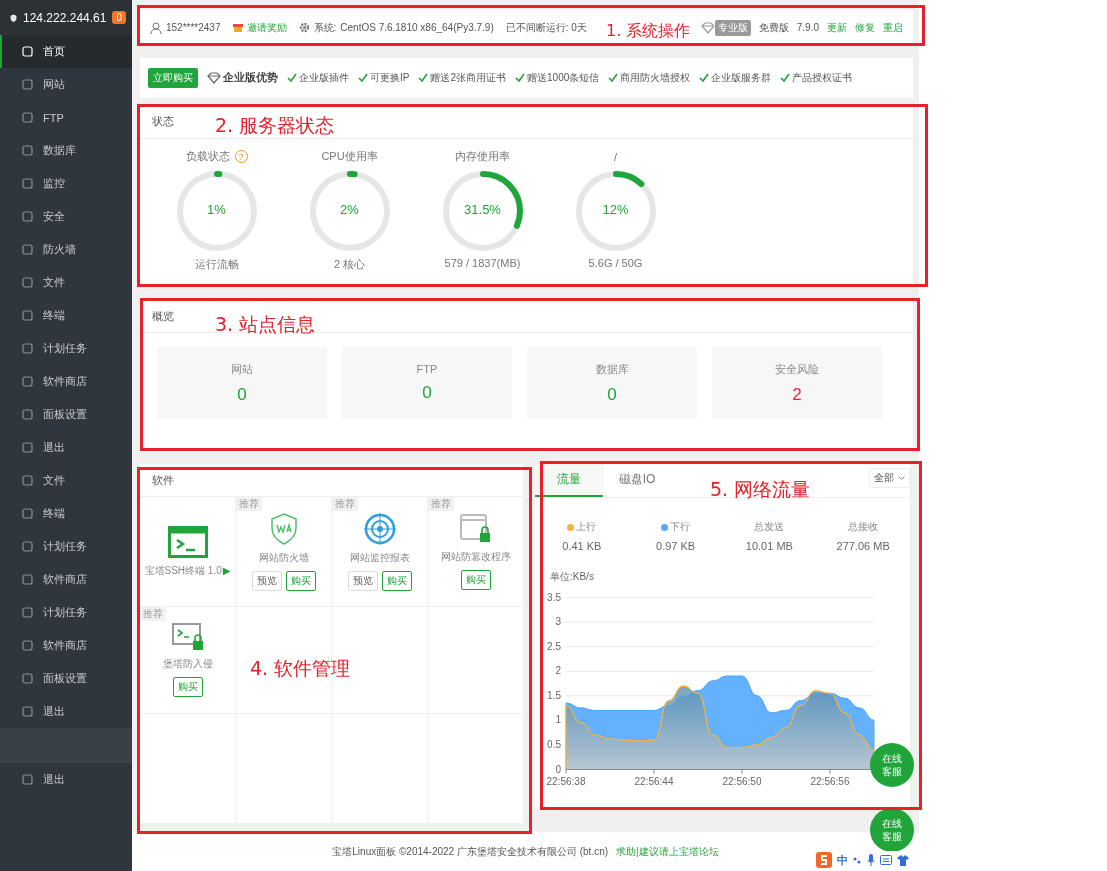  What do you see at coordinates (572, 577) in the screenshot?
I see `unit-label: 单位:KB/s` at bounding box center [572, 577].